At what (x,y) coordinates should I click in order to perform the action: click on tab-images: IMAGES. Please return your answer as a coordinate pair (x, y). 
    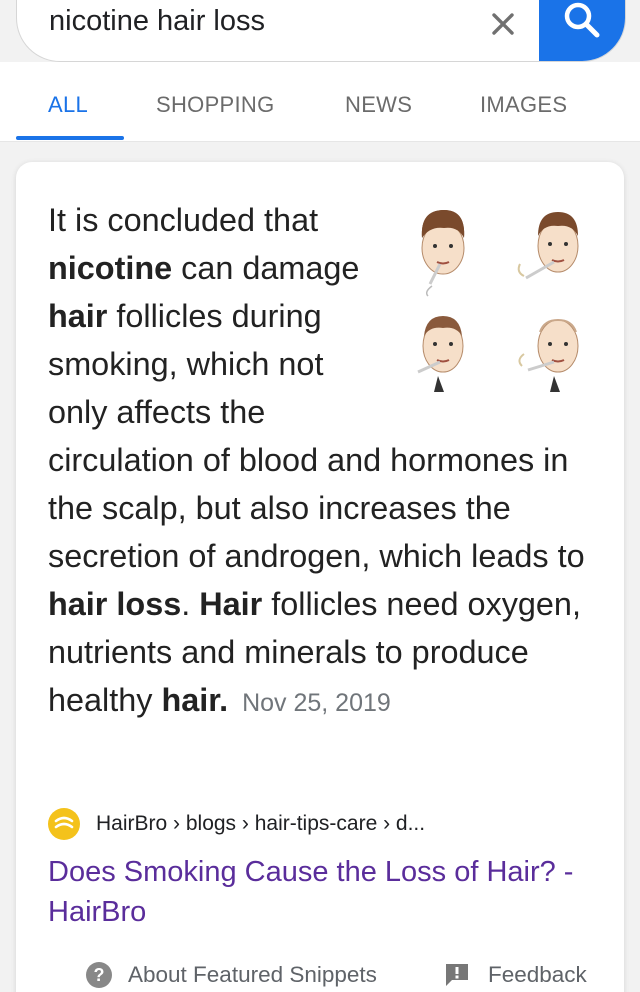
    Looking at the image, I should click on (523, 105).